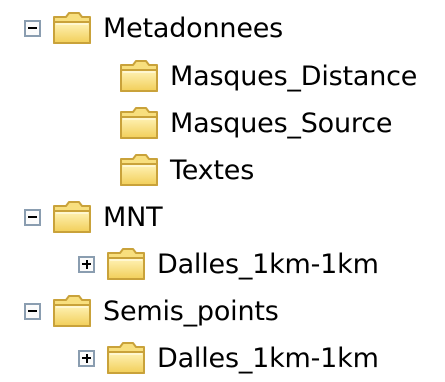 Image resolution: width=445 pixels, height=382 pixels. Describe the element at coordinates (212, 170) in the screenshot. I see `tree-item-label: Textes` at that location.